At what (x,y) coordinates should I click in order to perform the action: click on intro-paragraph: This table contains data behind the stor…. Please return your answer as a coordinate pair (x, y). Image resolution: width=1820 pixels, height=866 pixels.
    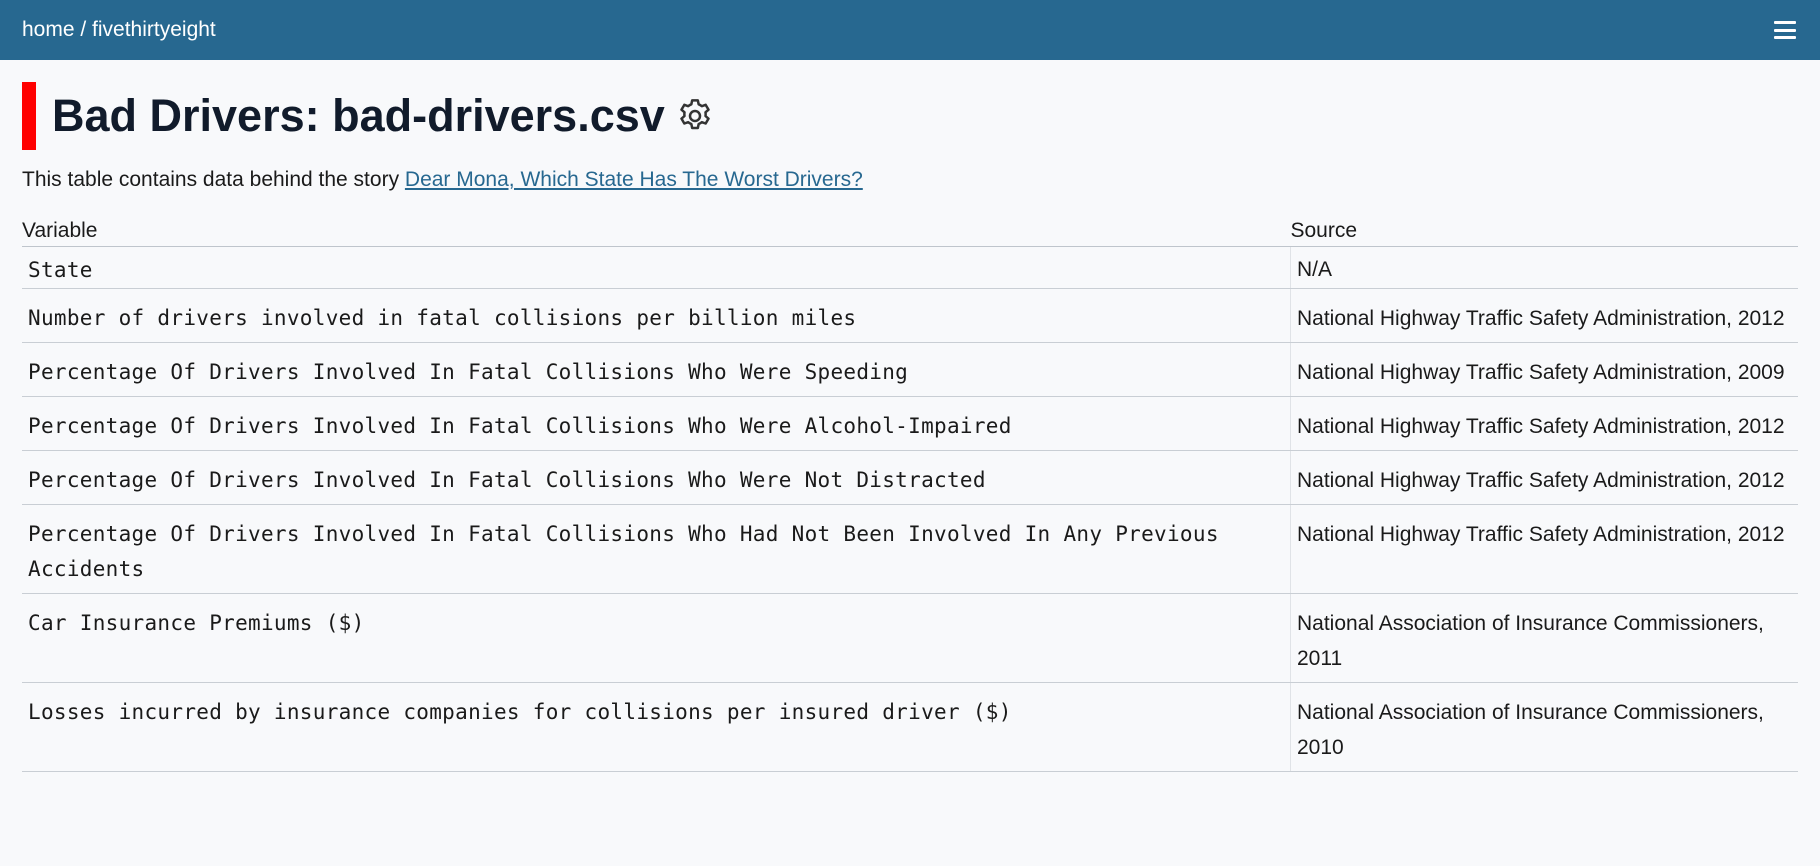
    Looking at the image, I should click on (910, 180).